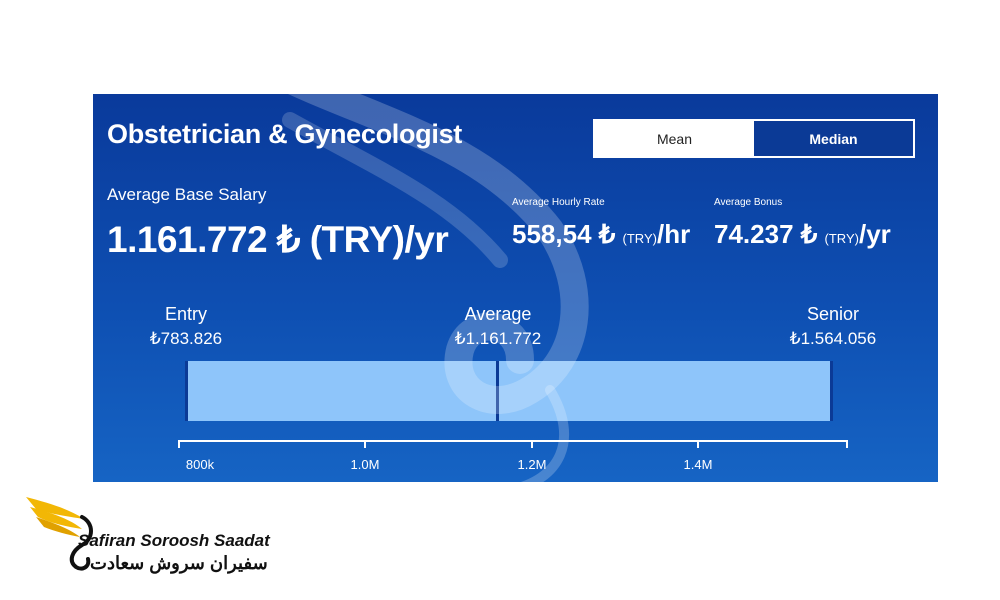 This screenshot has height=600, width=1000. I want to click on bonus-unit: (TRY), so click(841, 238).